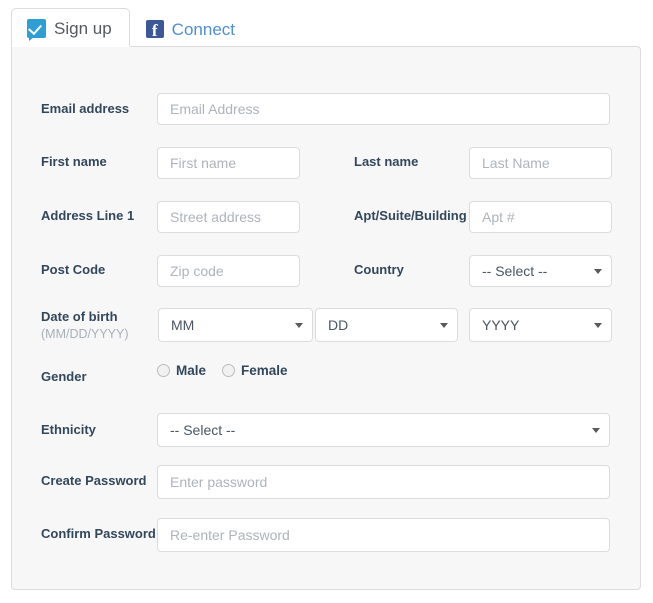  What do you see at coordinates (203, 430) in the screenshot?
I see `ethnicity-select-value: -- Select --` at bounding box center [203, 430].